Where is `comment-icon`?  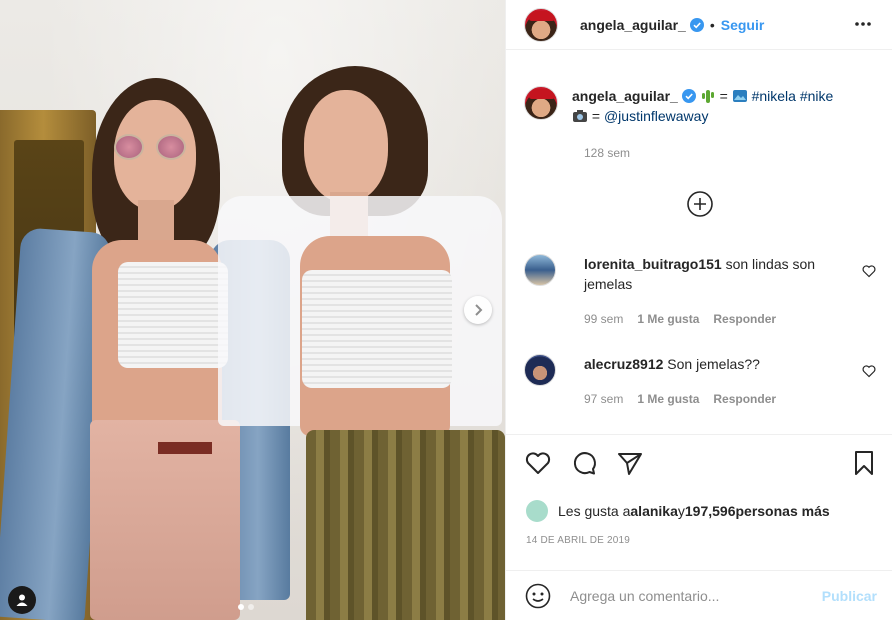 comment-icon is located at coordinates (584, 463).